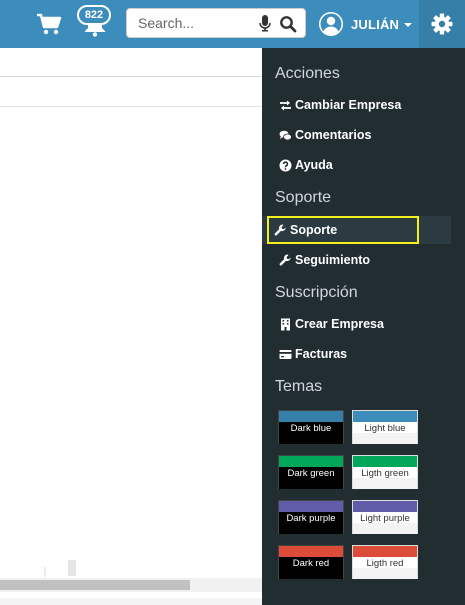 Image resolution: width=465 pixels, height=605 pixels. Describe the element at coordinates (303, 197) in the screenshot. I see `section-title-soporte: Soporte` at that location.